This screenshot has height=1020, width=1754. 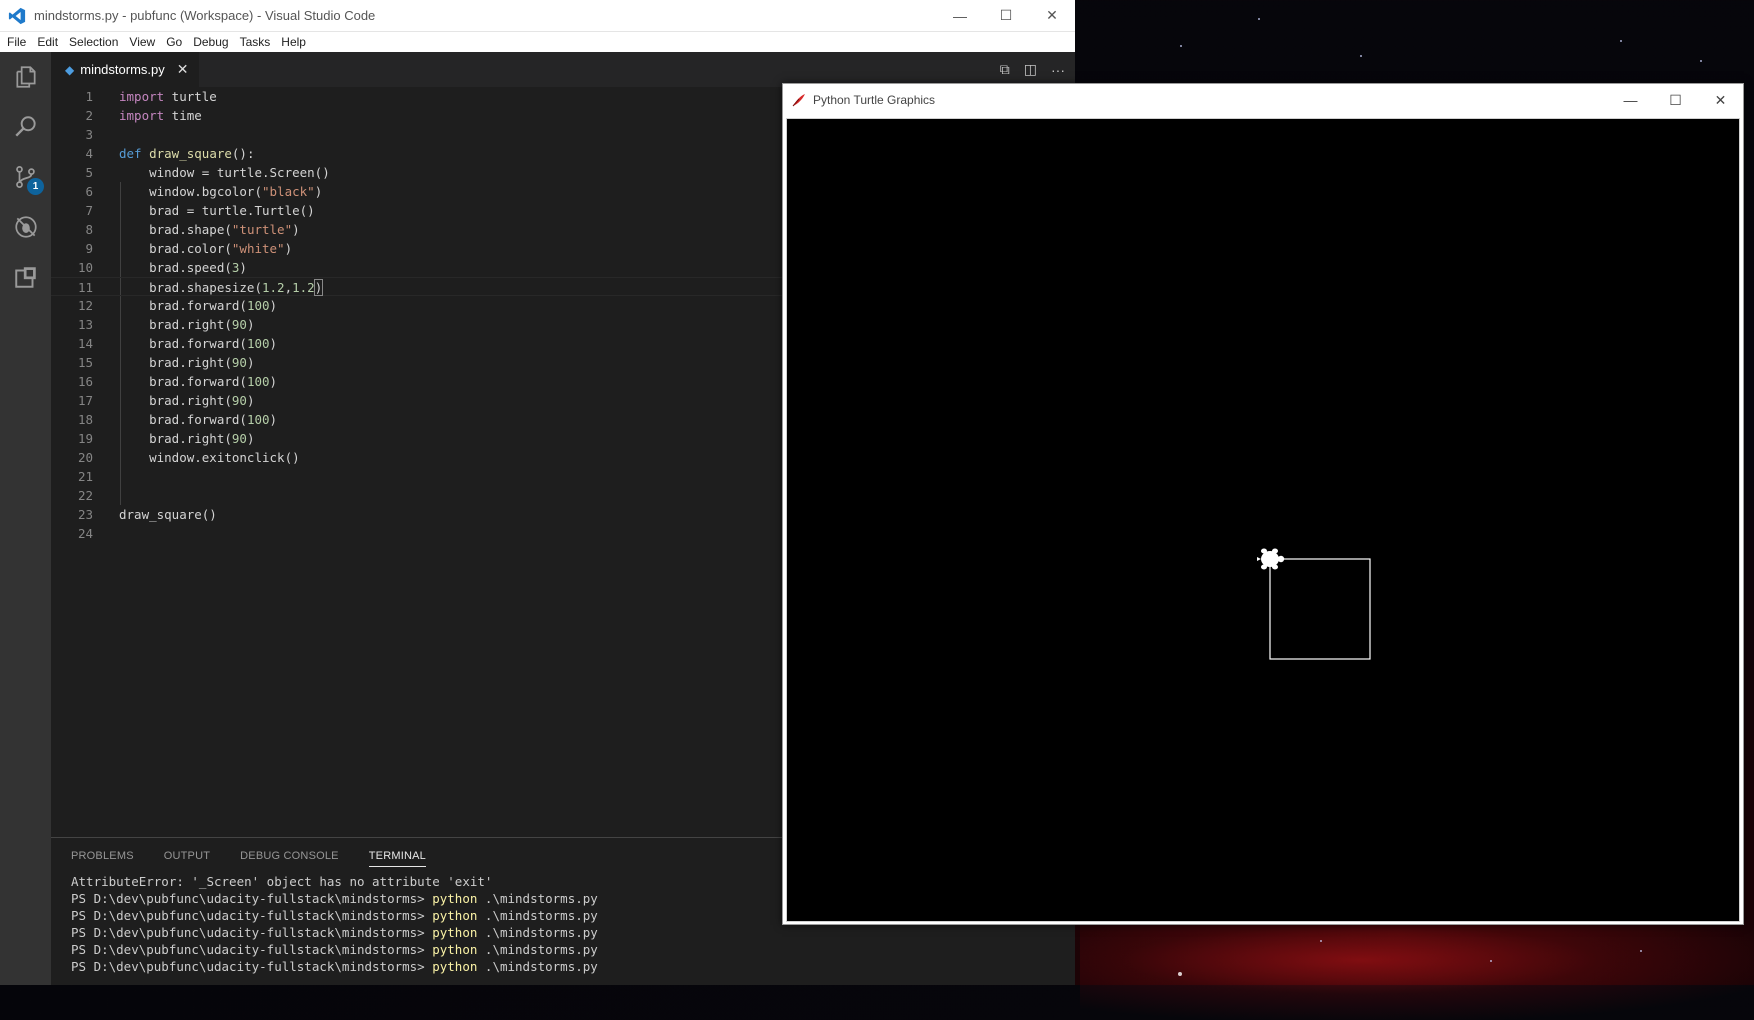 I want to click on line-number: 17, so click(x=85, y=400).